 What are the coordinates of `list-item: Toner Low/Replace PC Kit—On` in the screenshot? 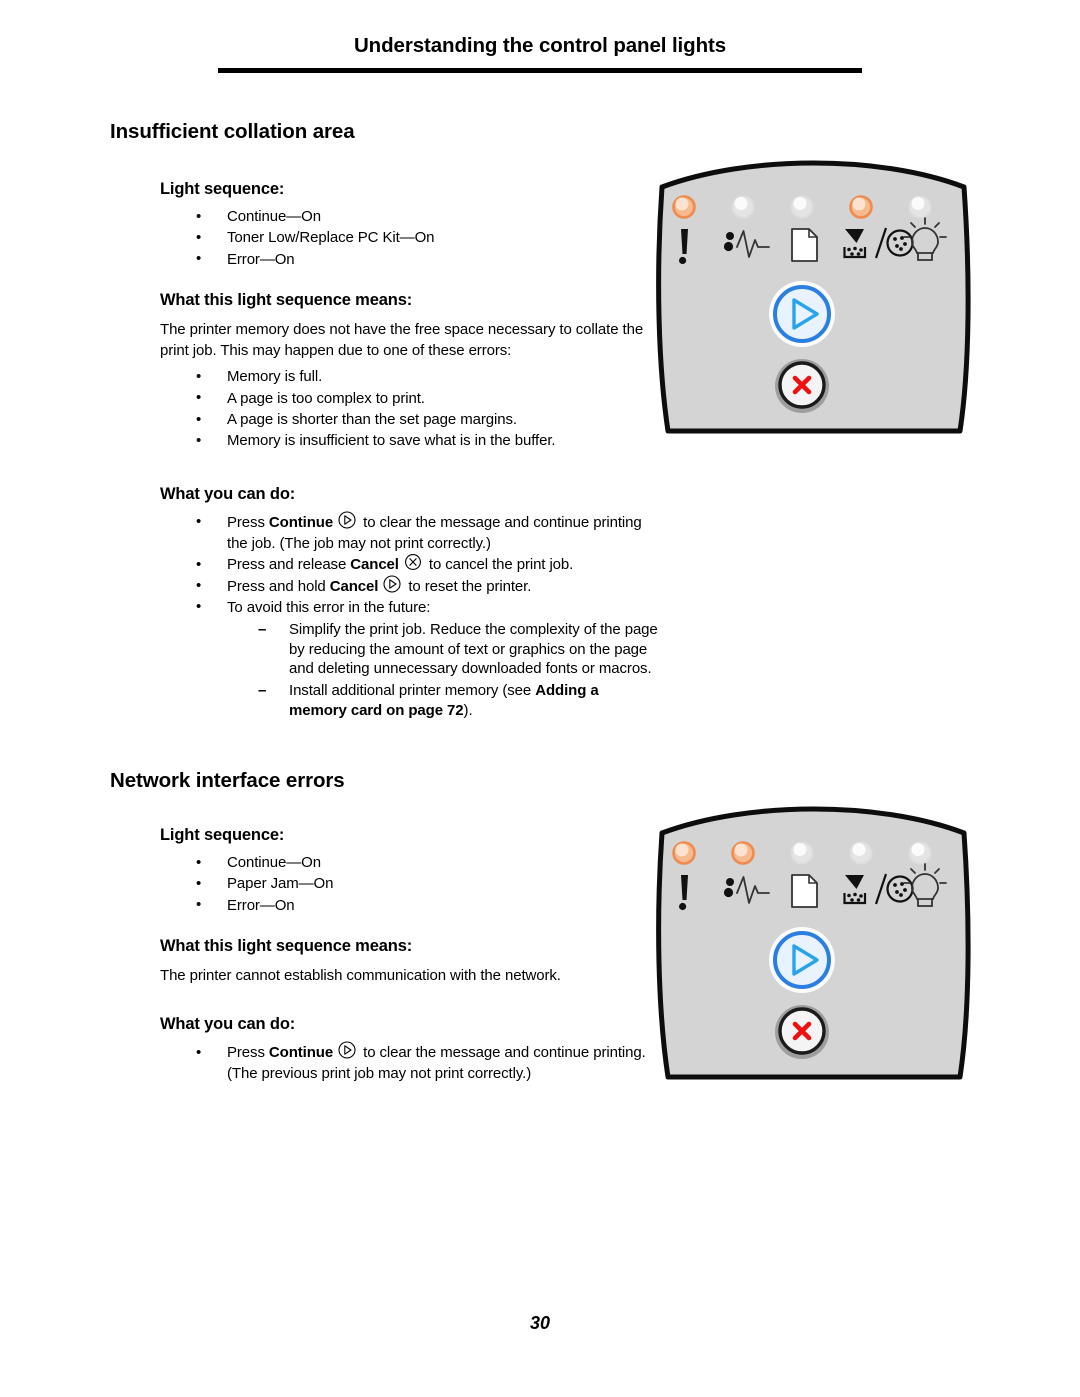 It's located at (410, 238).